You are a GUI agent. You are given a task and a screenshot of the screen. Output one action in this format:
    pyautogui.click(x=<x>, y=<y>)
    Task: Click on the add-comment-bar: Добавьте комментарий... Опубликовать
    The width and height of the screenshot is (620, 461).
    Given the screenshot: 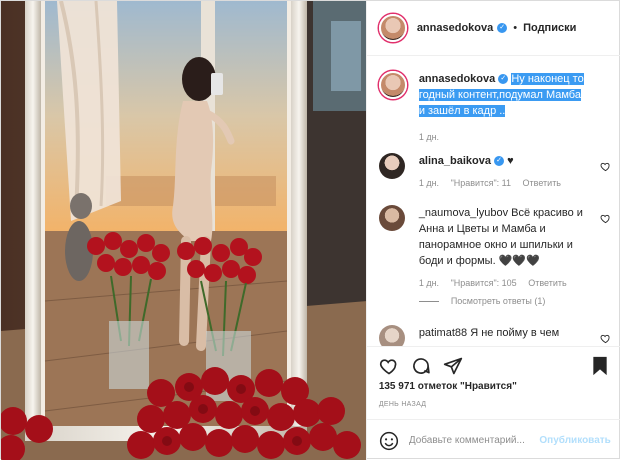 What is the action you would take?
    pyautogui.click(x=493, y=440)
    